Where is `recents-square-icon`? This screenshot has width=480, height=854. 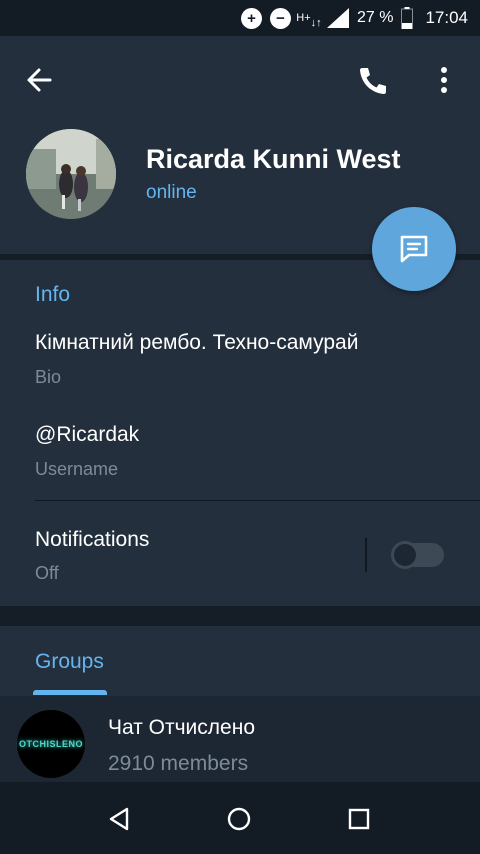 recents-square-icon is located at coordinates (359, 819).